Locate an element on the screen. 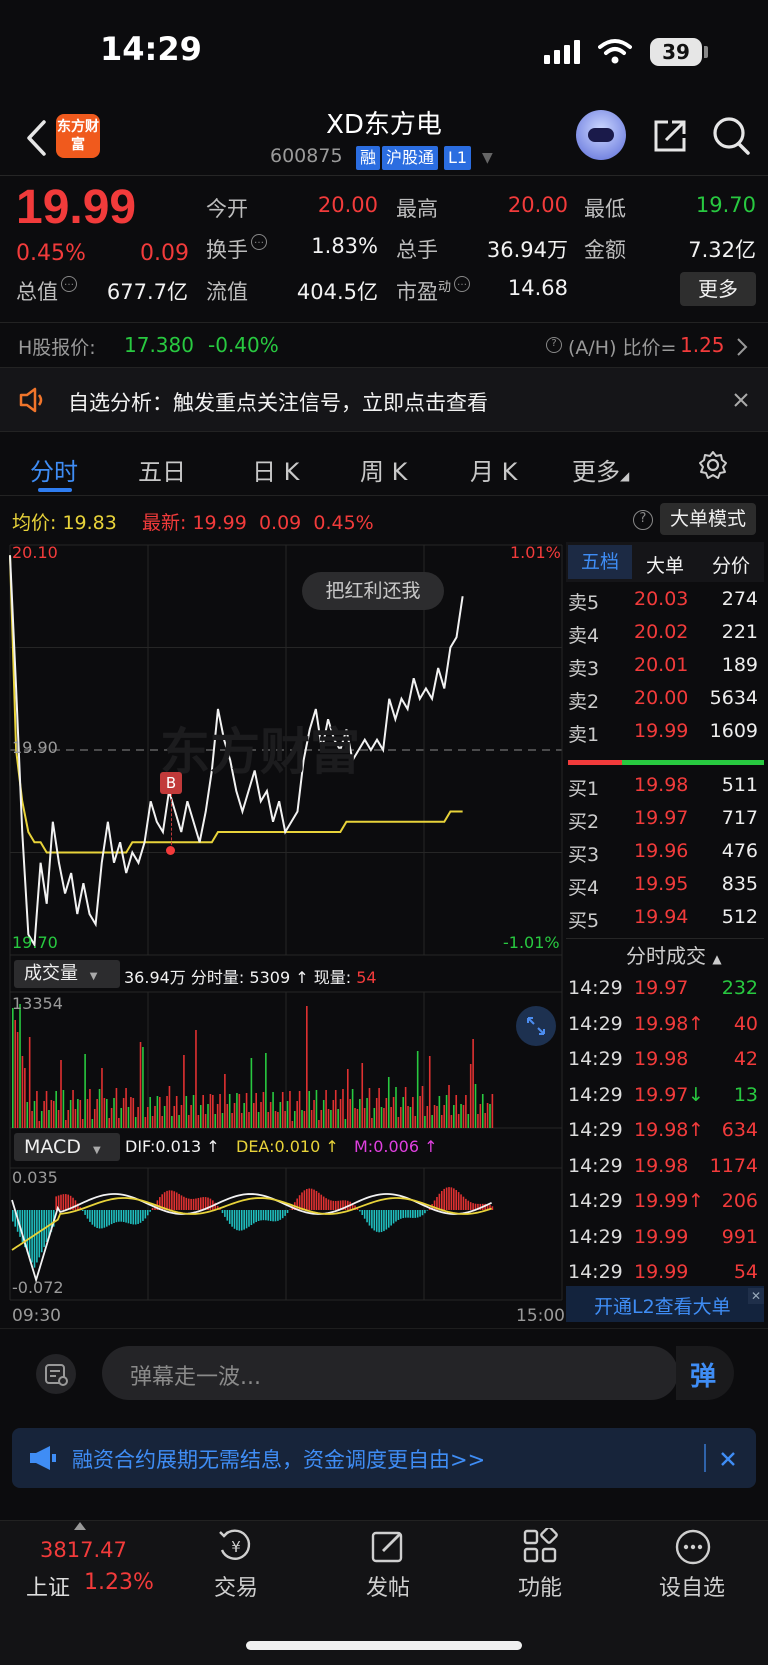 The height and width of the screenshot is (1665, 768). nav-add-watchlist: 设自选 is located at coordinates (692, 1586).